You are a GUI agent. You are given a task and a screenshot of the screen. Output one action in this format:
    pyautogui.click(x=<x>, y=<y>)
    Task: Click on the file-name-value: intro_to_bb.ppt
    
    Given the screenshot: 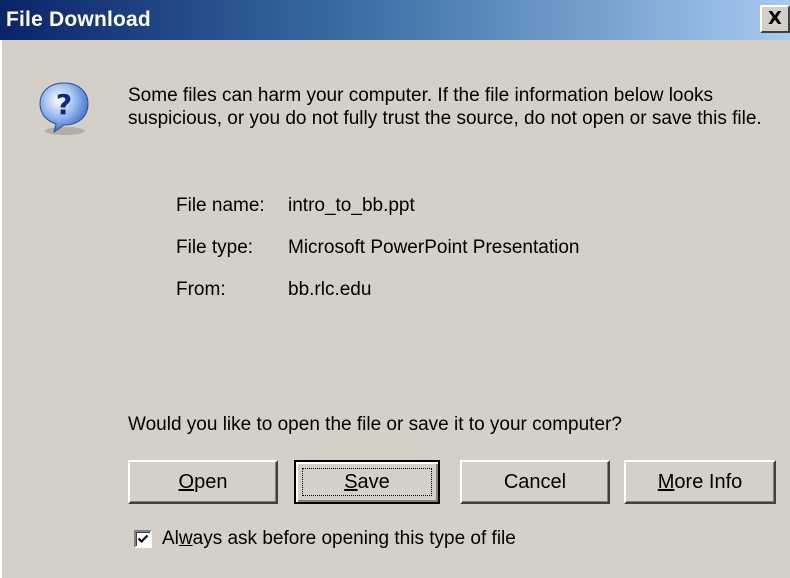 What is the action you would take?
    pyautogui.click(x=351, y=205)
    